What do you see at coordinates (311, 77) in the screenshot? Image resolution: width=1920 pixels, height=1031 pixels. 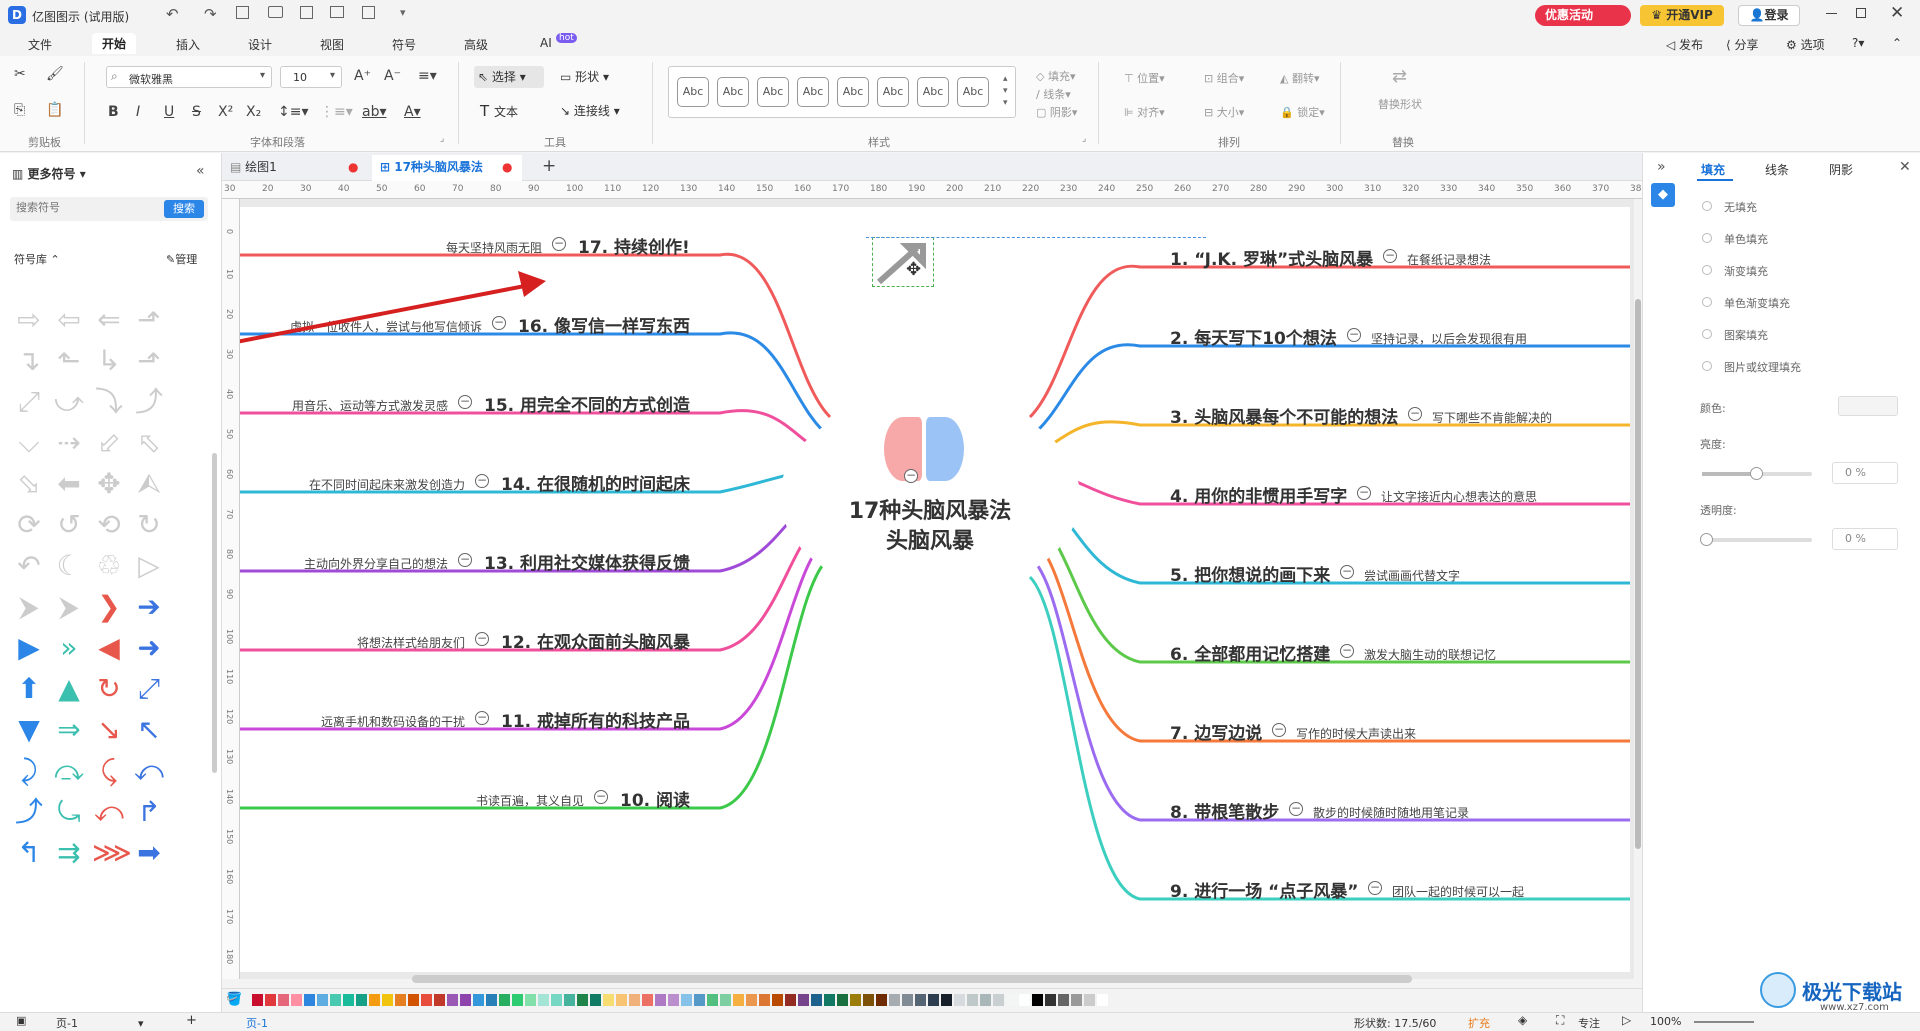 I see `font-size-select: 10 ▾` at bounding box center [311, 77].